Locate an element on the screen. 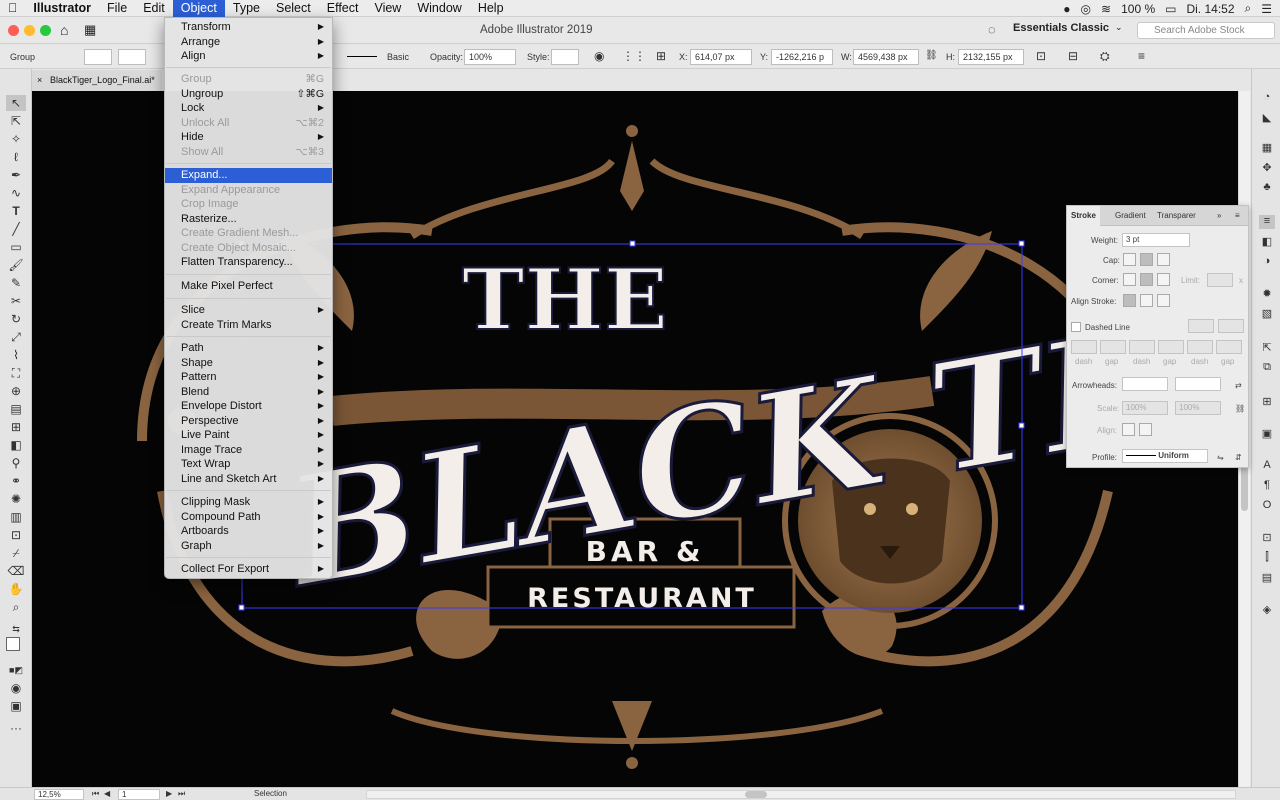 The width and height of the screenshot is (1280, 800). arrow-tip-beyond-button is located at coordinates (1128, 429).